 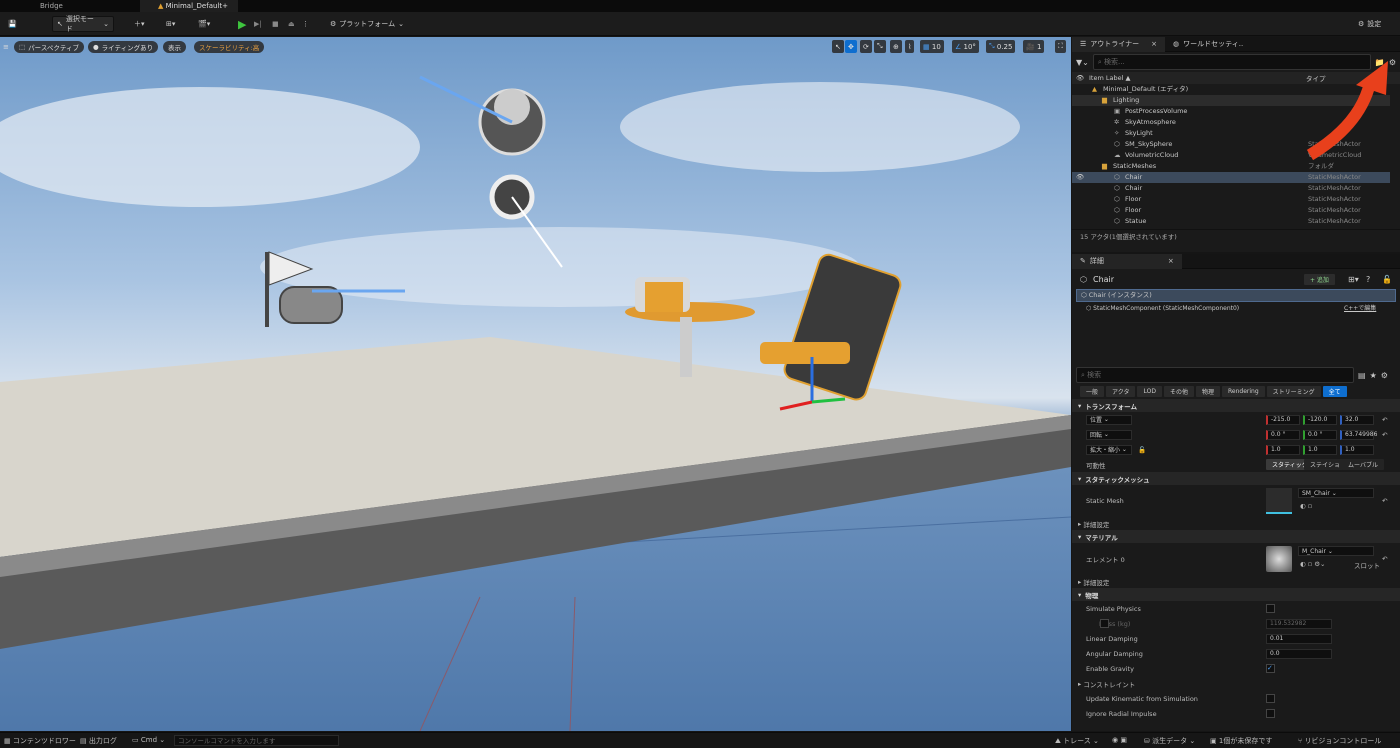 What do you see at coordinates (1001, 46) in the screenshot?
I see `scale-snap-button: ⤡ 0.25` at bounding box center [1001, 46].